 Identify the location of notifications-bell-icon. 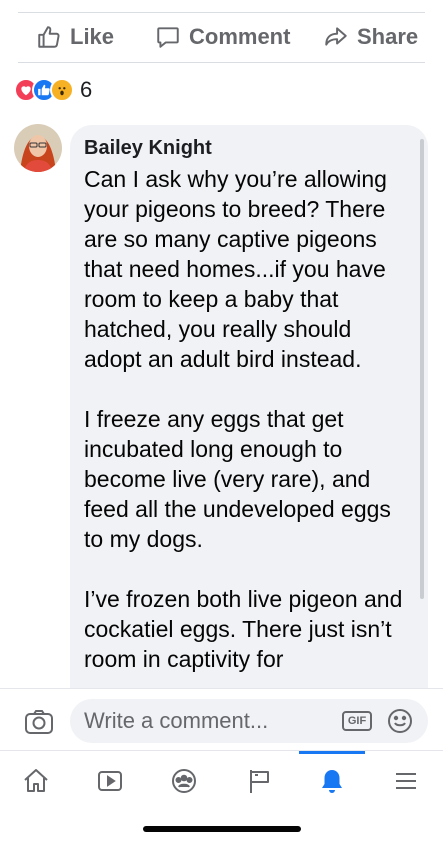
(332, 781).